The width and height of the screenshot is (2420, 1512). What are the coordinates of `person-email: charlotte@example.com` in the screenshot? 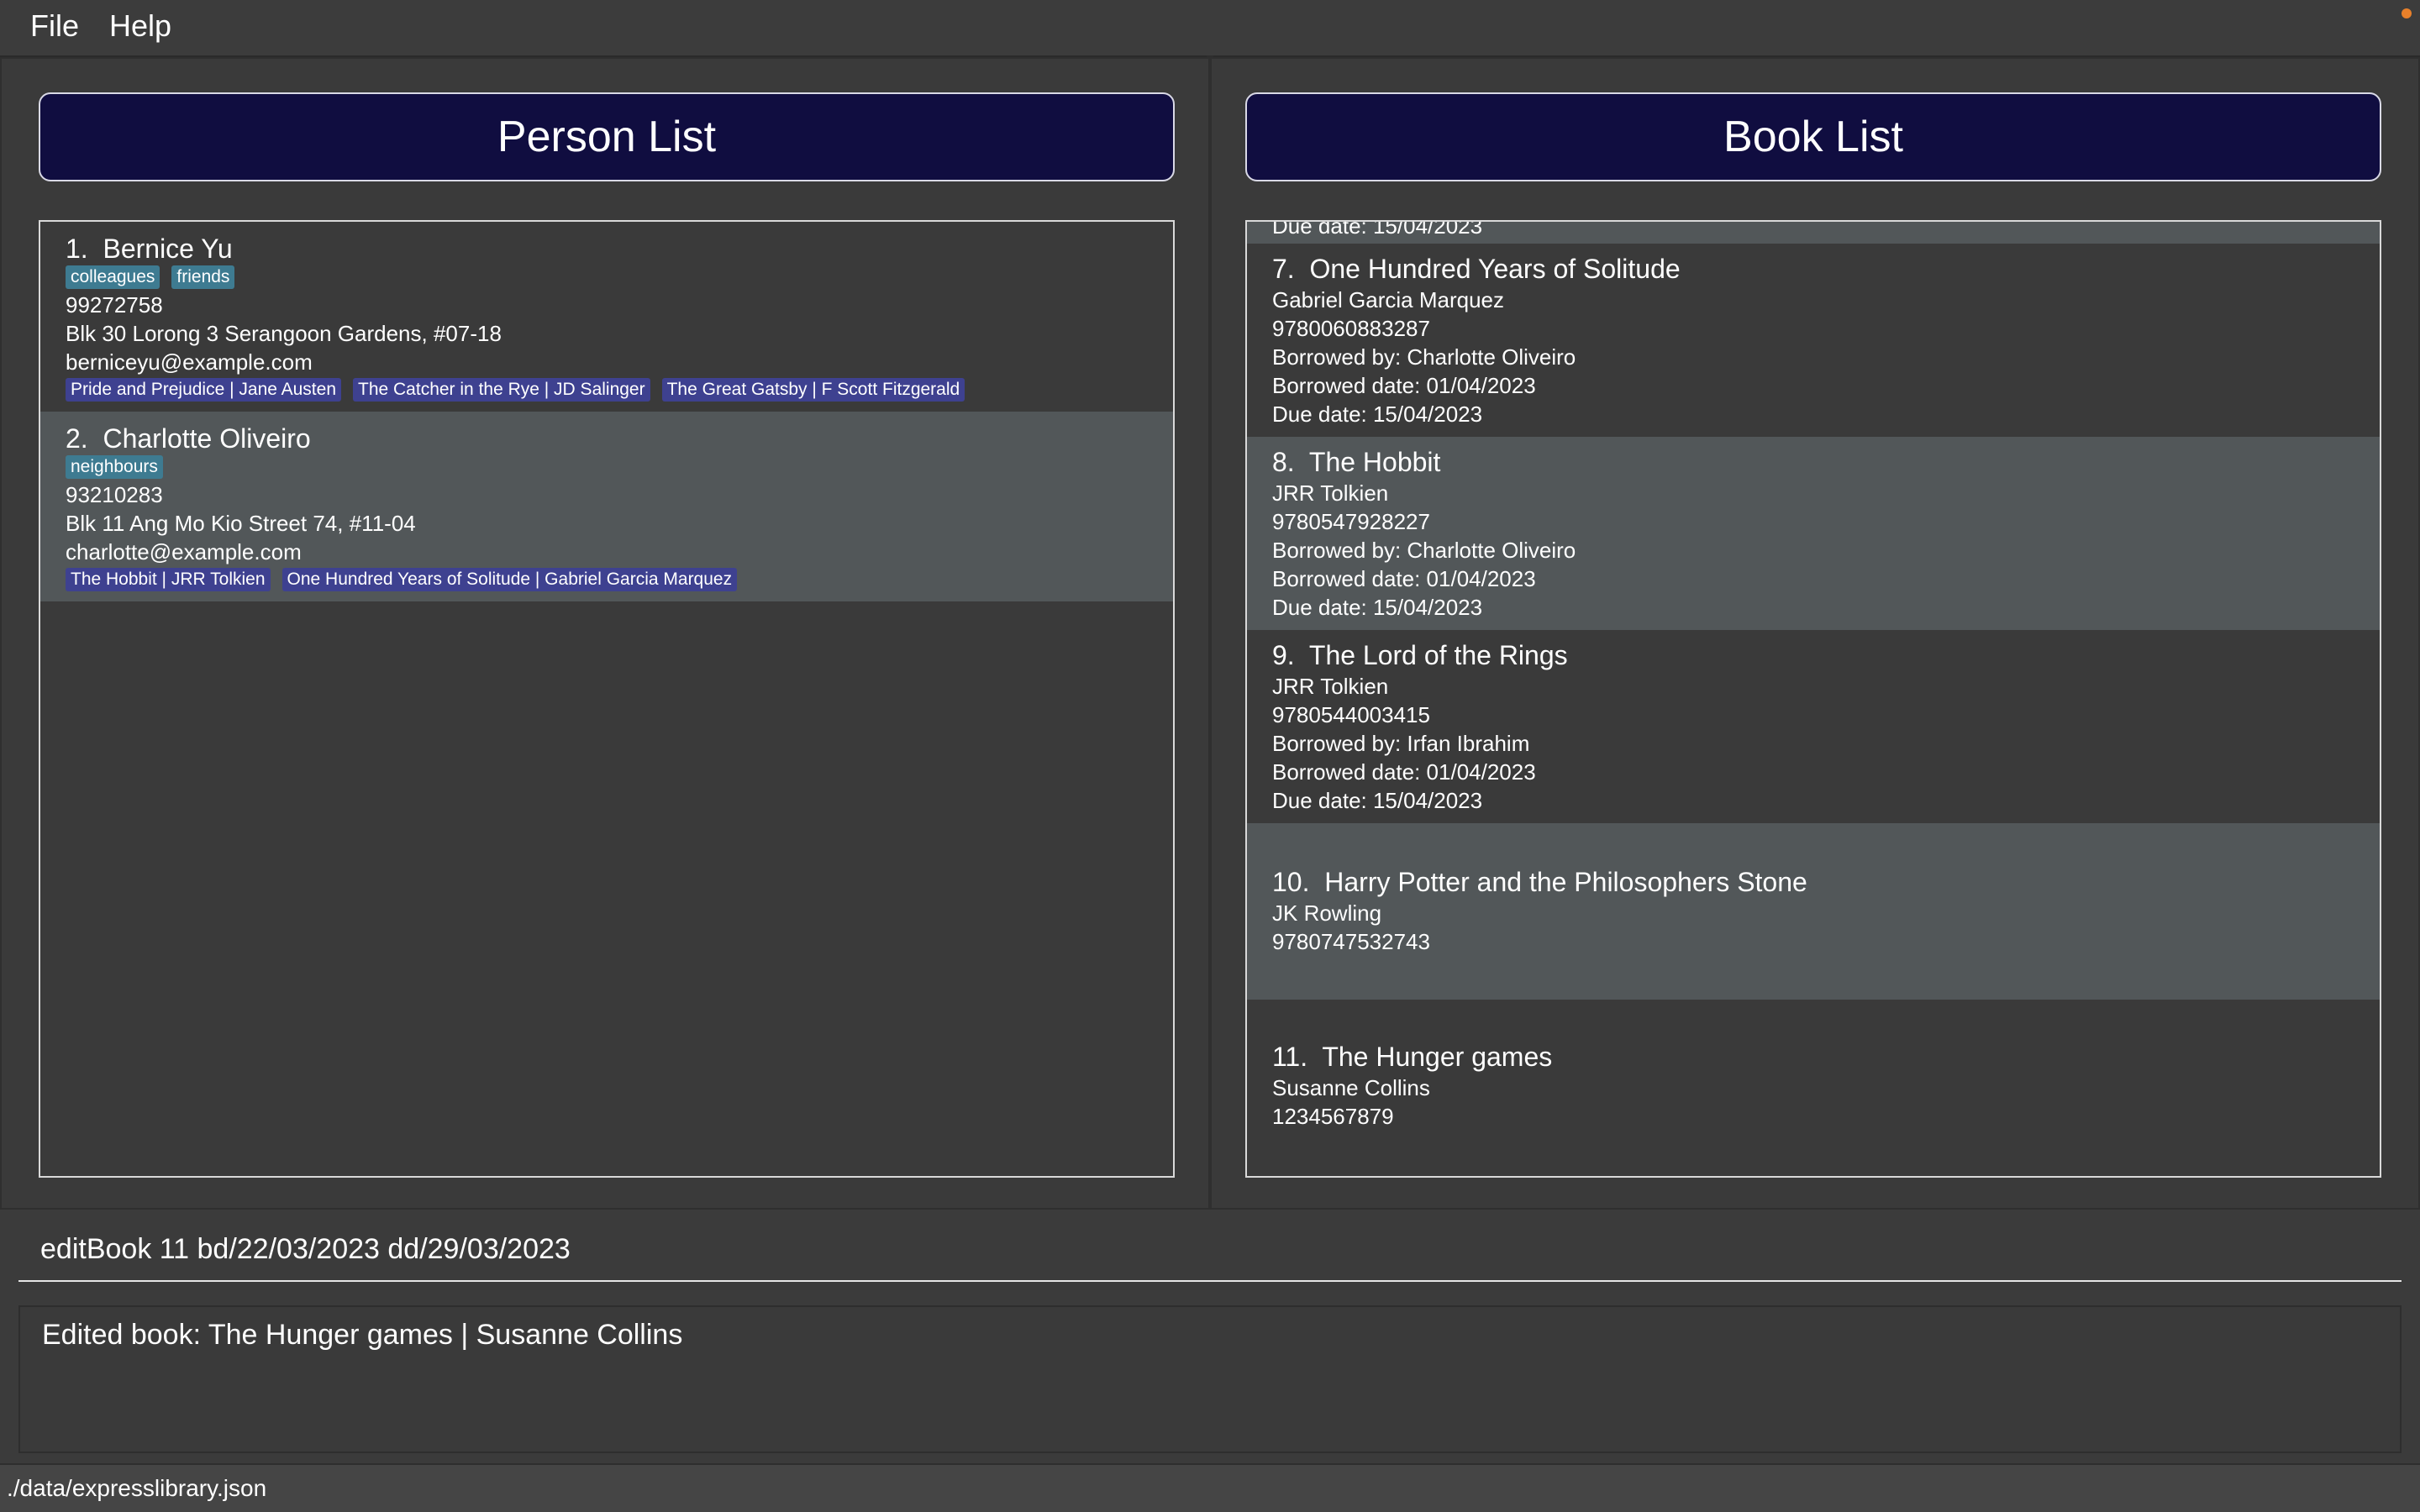 It's located at (184, 551).